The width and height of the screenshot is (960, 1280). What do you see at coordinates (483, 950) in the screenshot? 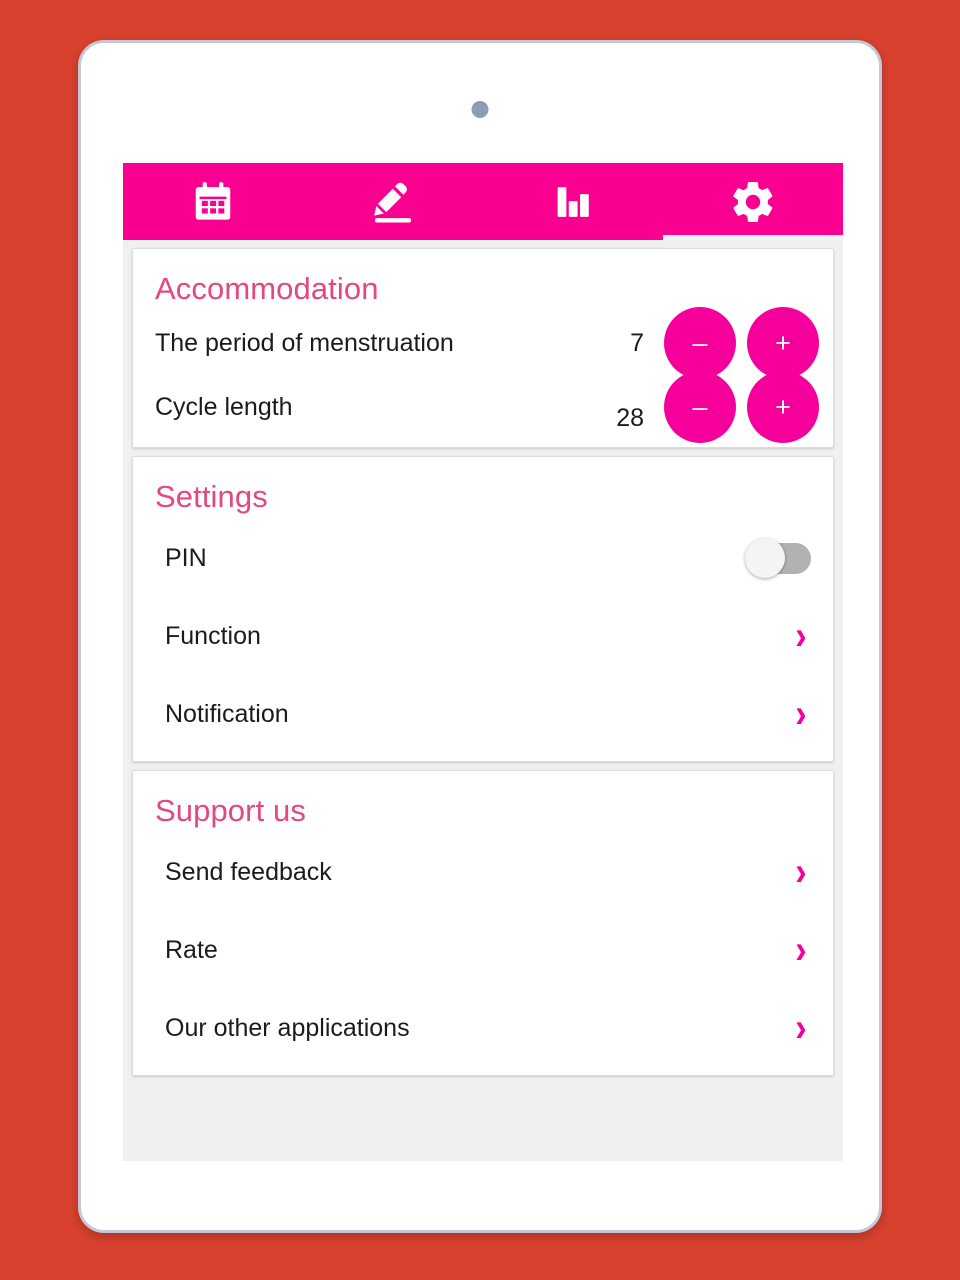
I see `row-rate: Rate ›` at bounding box center [483, 950].